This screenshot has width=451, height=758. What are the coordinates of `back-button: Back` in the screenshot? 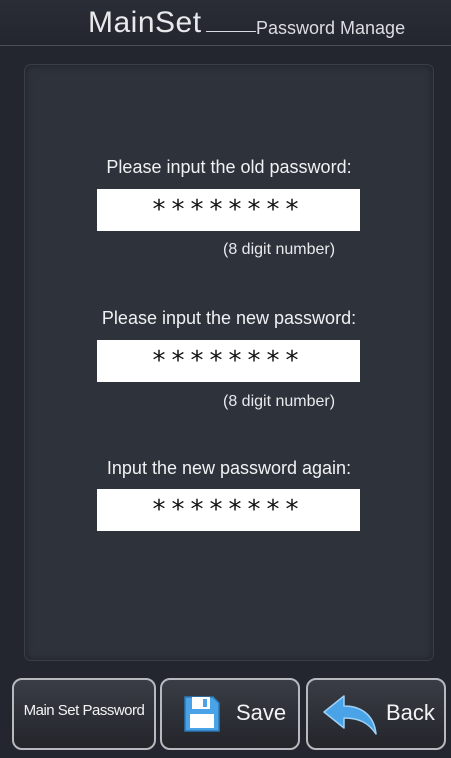 It's located at (376, 714).